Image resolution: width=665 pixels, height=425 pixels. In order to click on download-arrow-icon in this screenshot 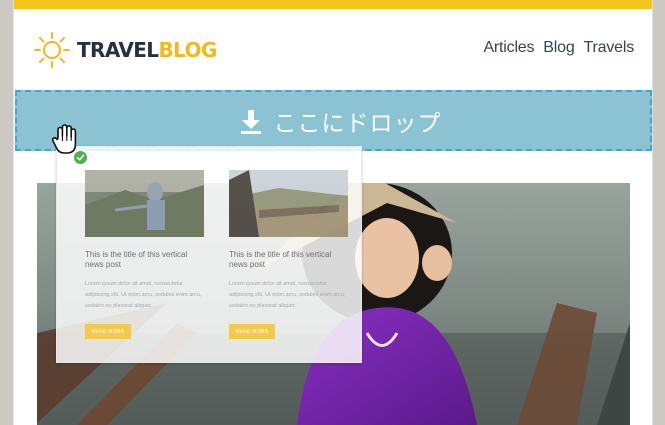, I will do `click(250, 121)`.